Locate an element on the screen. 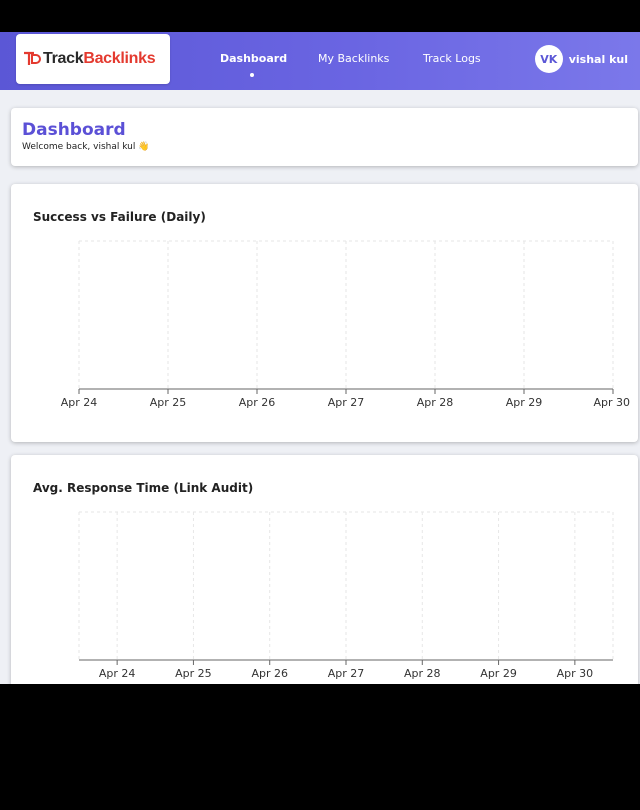  logo-text: TrackBacklinks is located at coordinates (99, 59).